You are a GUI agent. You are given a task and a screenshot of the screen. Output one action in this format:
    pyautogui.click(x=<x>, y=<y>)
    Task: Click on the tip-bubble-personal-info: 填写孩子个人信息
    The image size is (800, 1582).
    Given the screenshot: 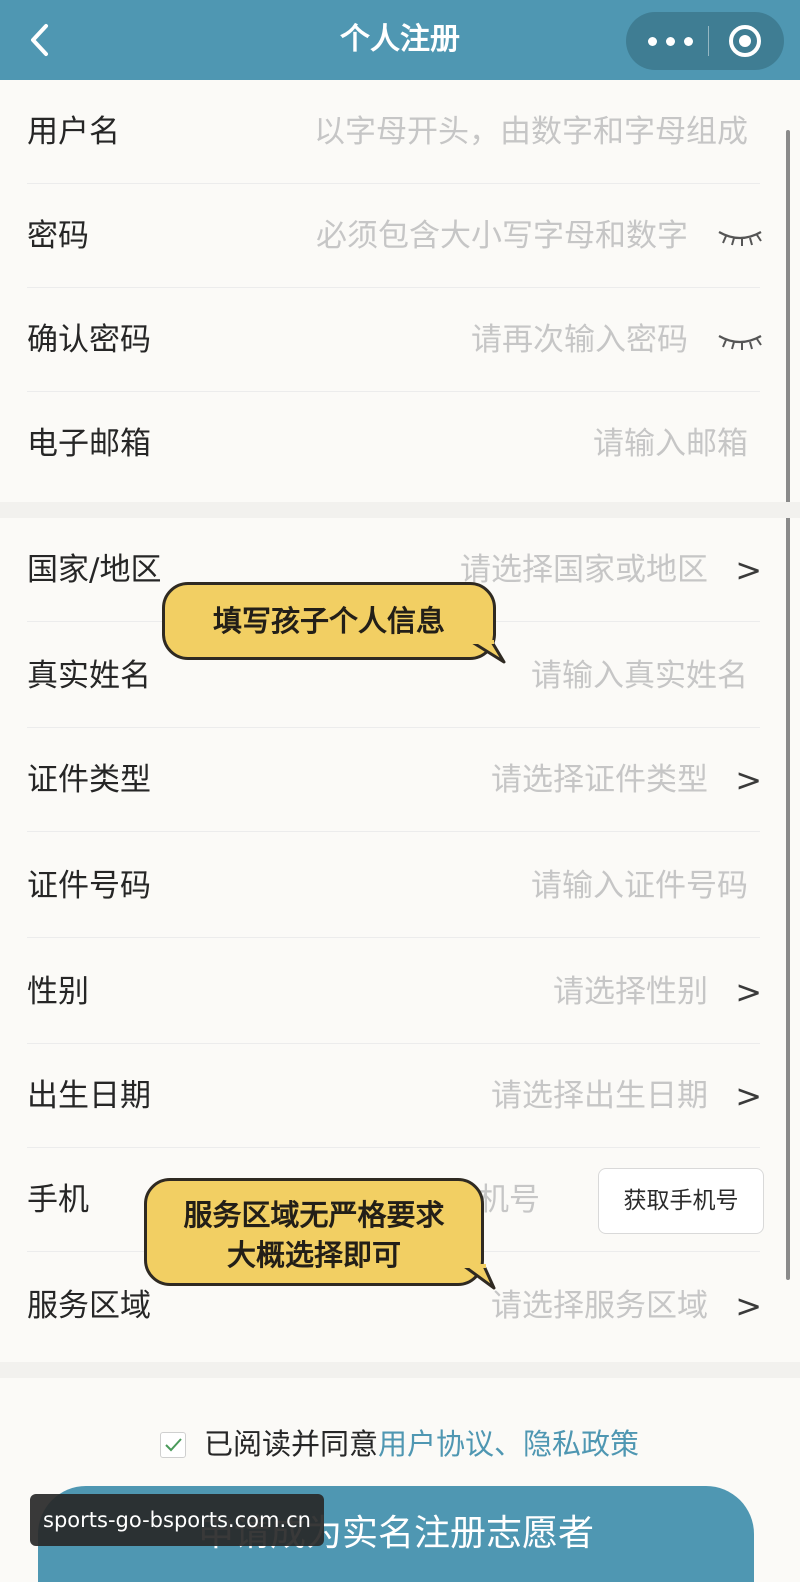 What is the action you would take?
    pyautogui.click(x=329, y=621)
    